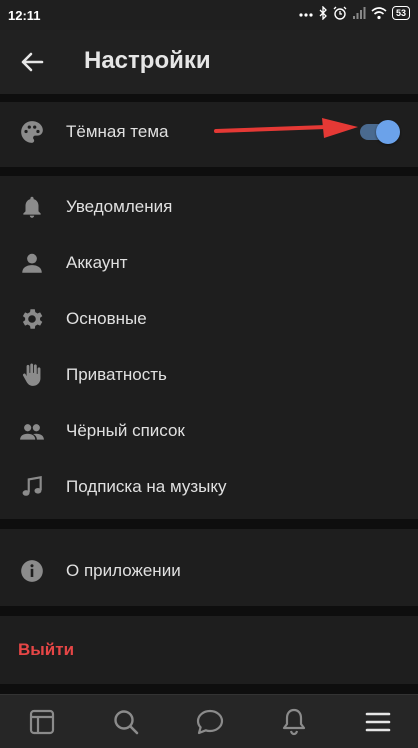 The height and width of the screenshot is (748, 418). Describe the element at coordinates (32, 263) in the screenshot. I see `person-icon` at that location.